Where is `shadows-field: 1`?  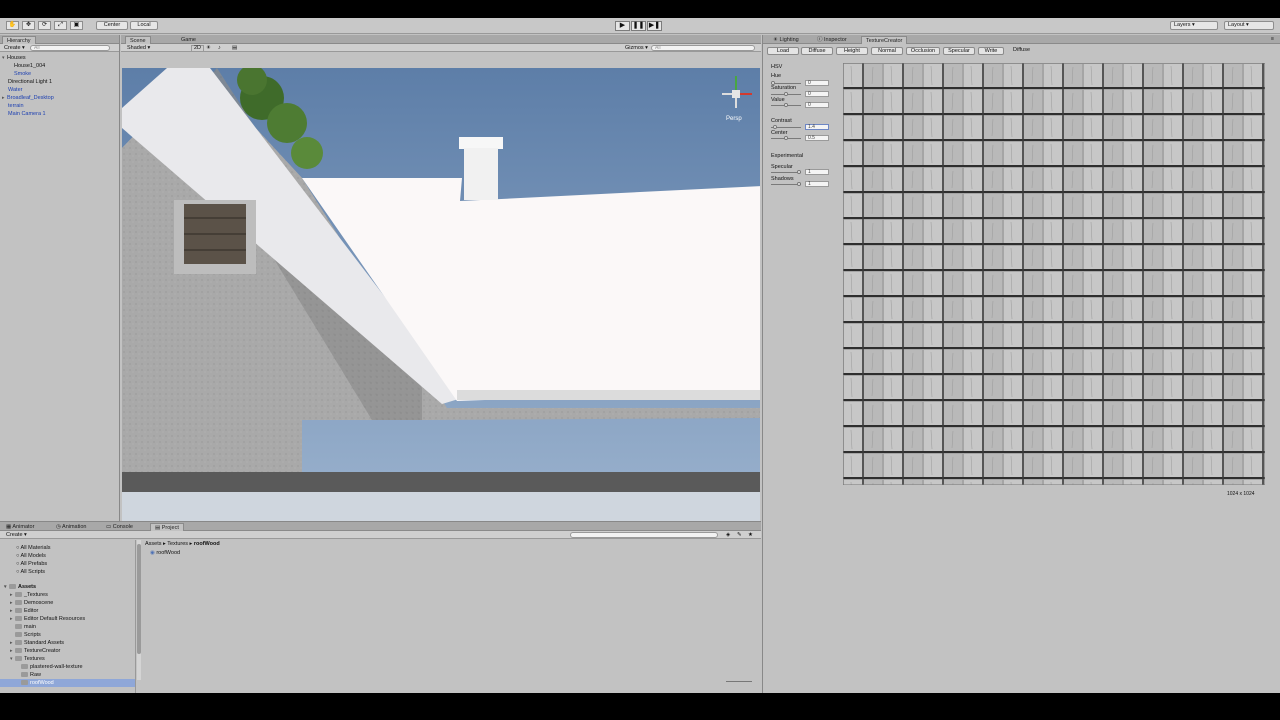
shadows-field: 1 is located at coordinates (817, 184).